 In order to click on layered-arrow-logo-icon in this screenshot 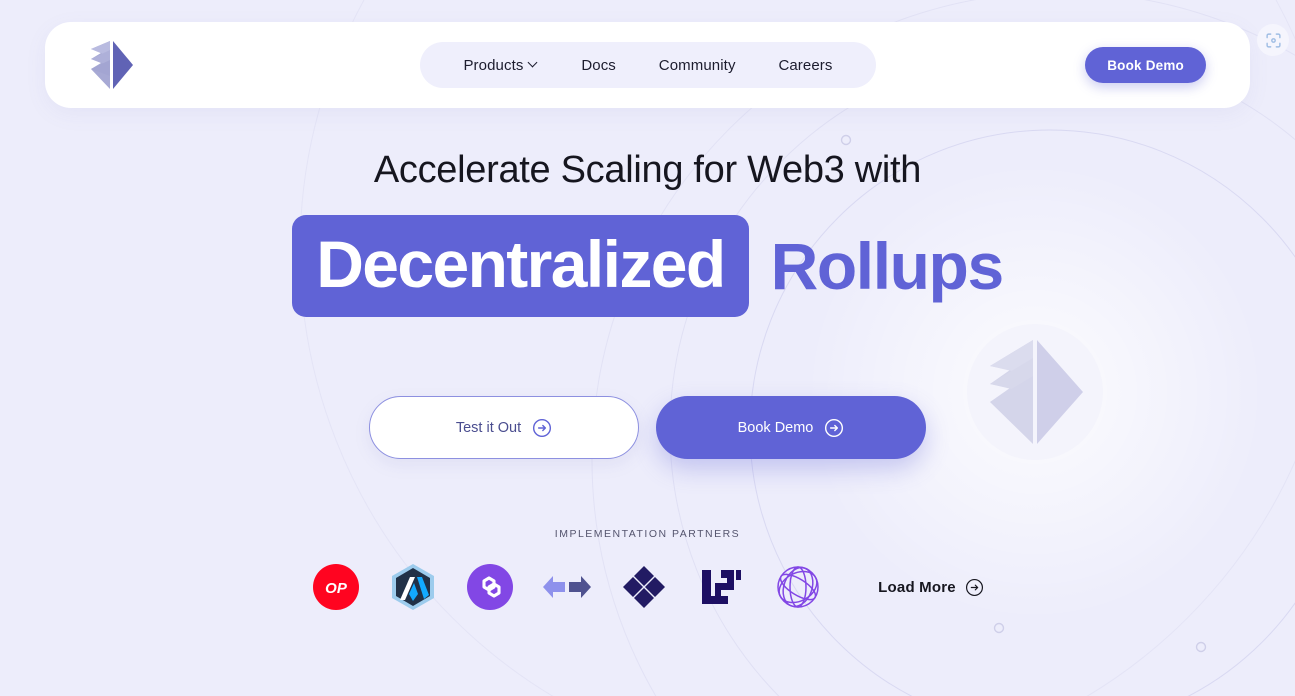, I will do `click(112, 65)`.